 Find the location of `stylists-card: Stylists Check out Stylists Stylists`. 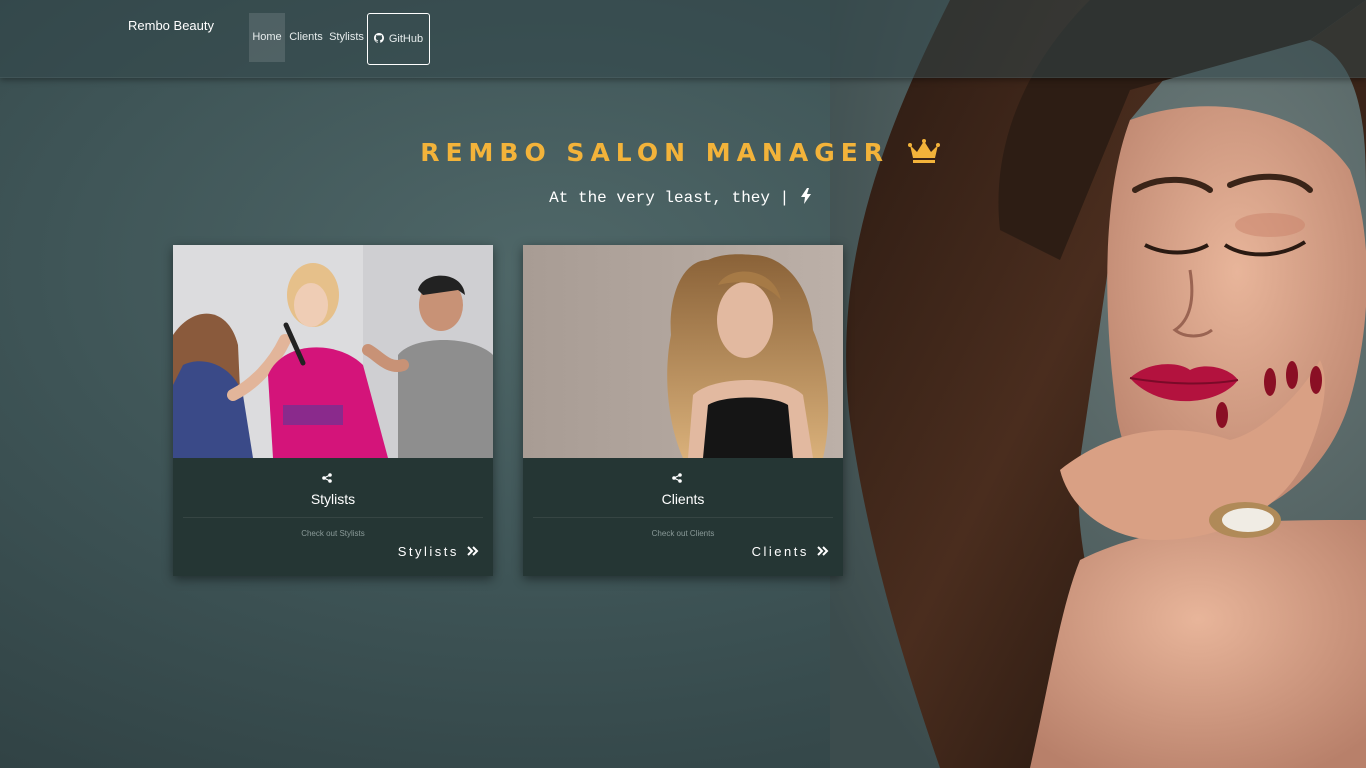

stylists-card: Stylists Check out Stylists Stylists is located at coordinates (333, 410).